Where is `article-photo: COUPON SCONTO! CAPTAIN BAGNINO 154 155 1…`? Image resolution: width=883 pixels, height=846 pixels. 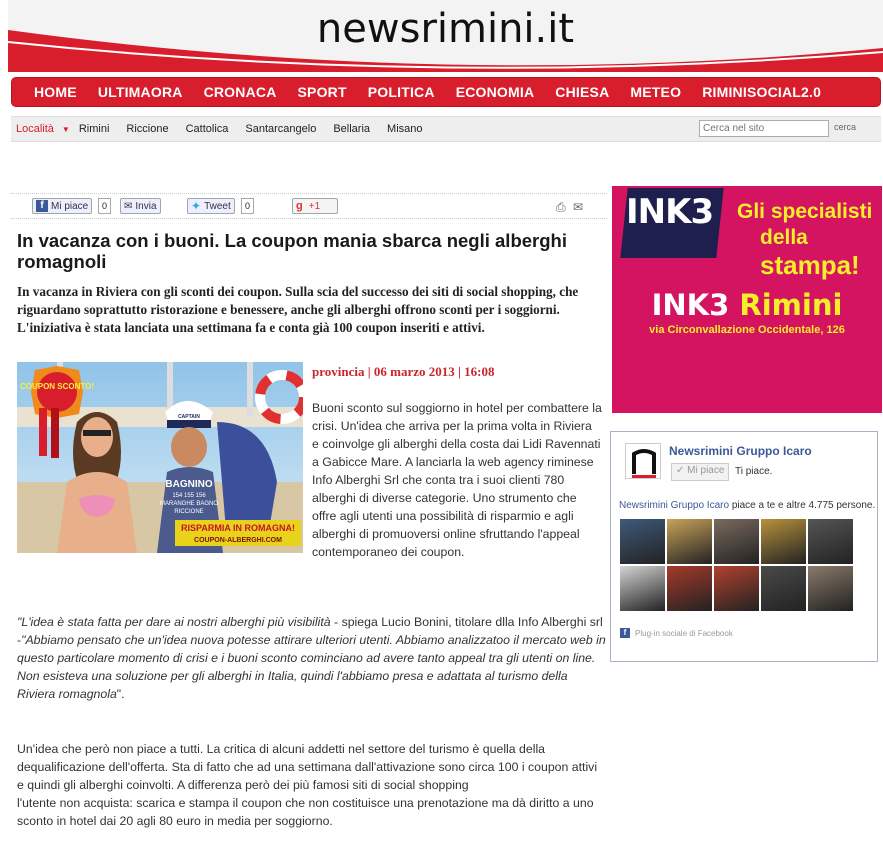
article-photo: COUPON SCONTO! CAPTAIN BAGNINO 154 155 1… is located at coordinates (160, 457).